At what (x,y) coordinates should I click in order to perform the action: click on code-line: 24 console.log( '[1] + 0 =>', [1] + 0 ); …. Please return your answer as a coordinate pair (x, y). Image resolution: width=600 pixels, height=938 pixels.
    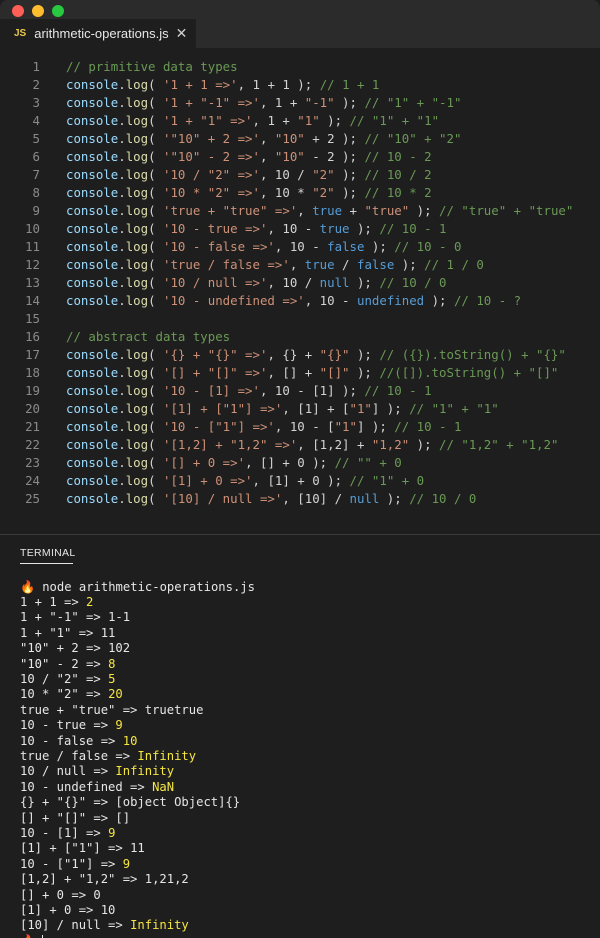
    Looking at the image, I should click on (300, 480).